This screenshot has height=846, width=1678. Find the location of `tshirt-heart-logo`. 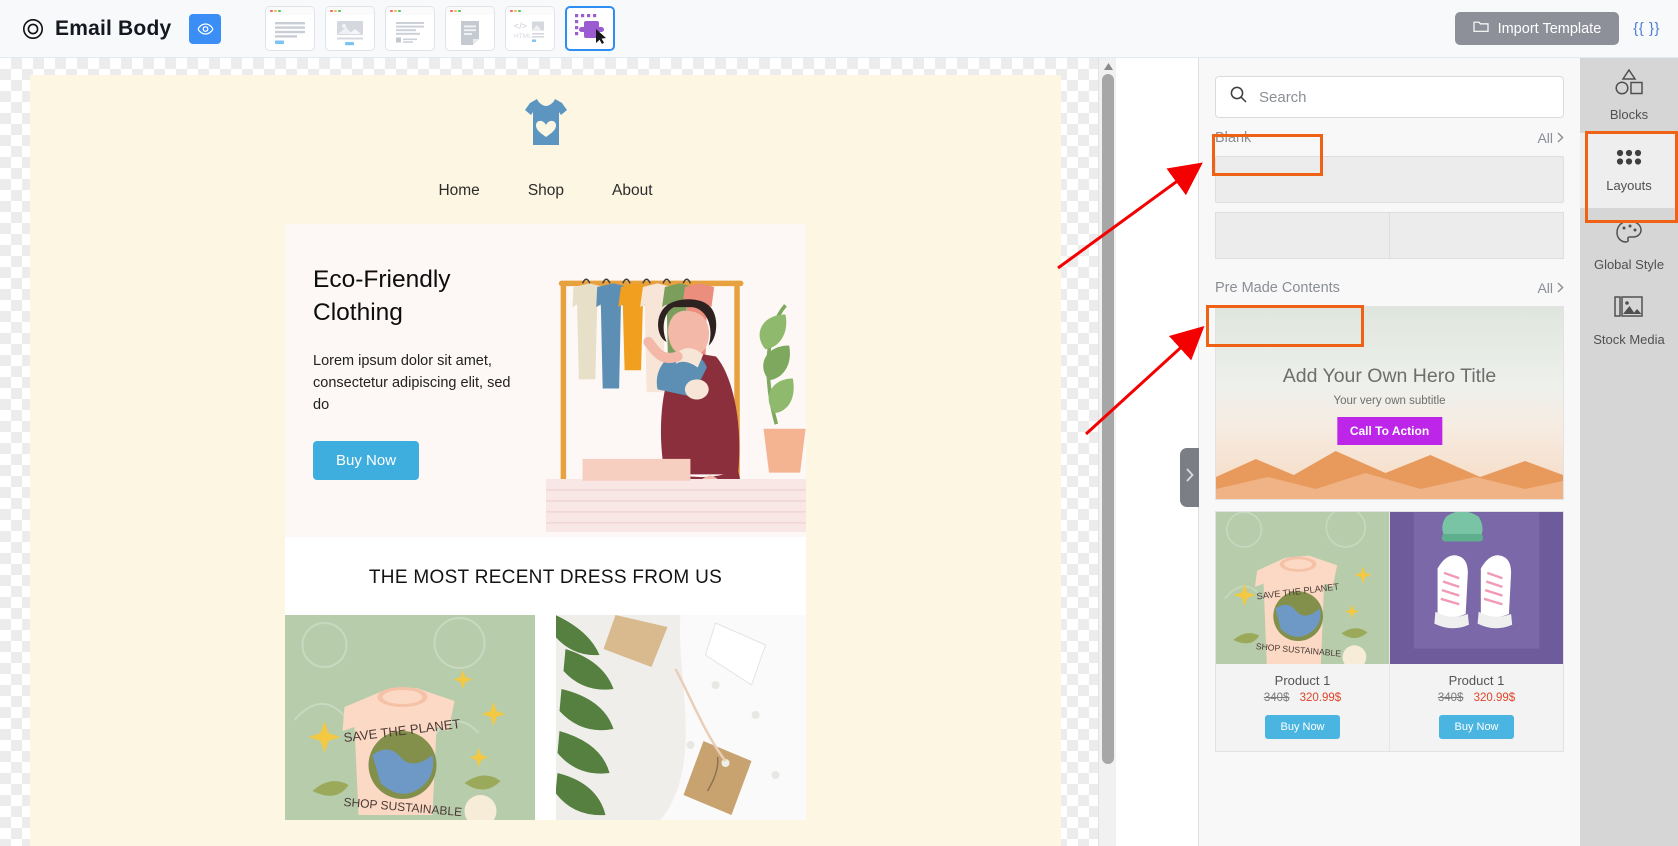

tshirt-heart-logo is located at coordinates (546, 125).